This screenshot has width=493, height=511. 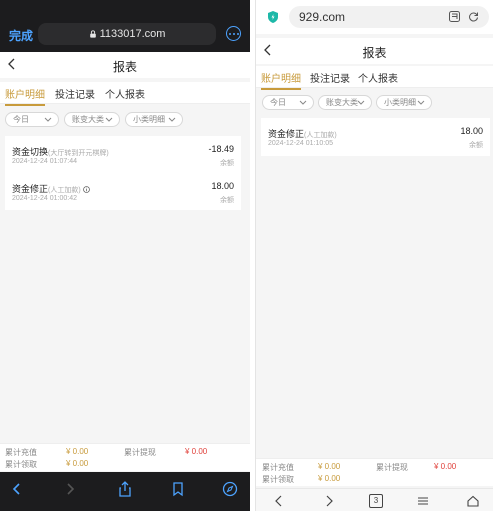 I want to click on reload-icon, so click(x=473, y=16).